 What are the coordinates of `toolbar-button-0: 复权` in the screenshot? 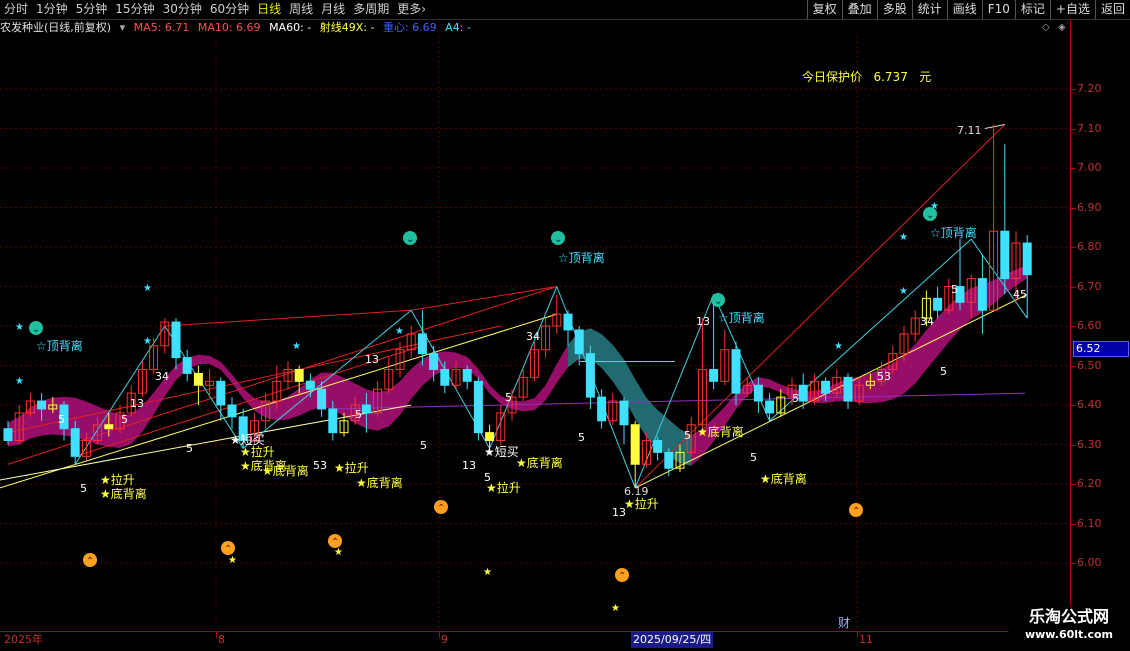 It's located at (824, 9).